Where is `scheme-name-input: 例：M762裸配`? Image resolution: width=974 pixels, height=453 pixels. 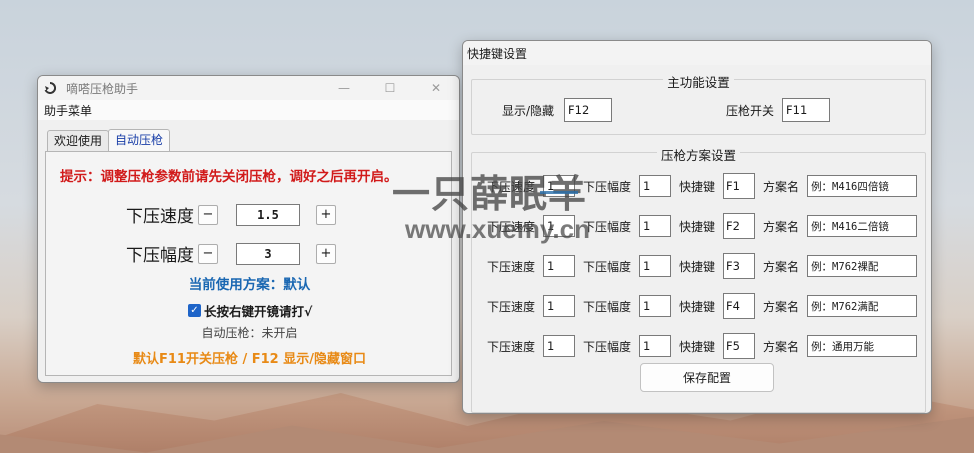 scheme-name-input: 例：M762裸配 is located at coordinates (862, 266).